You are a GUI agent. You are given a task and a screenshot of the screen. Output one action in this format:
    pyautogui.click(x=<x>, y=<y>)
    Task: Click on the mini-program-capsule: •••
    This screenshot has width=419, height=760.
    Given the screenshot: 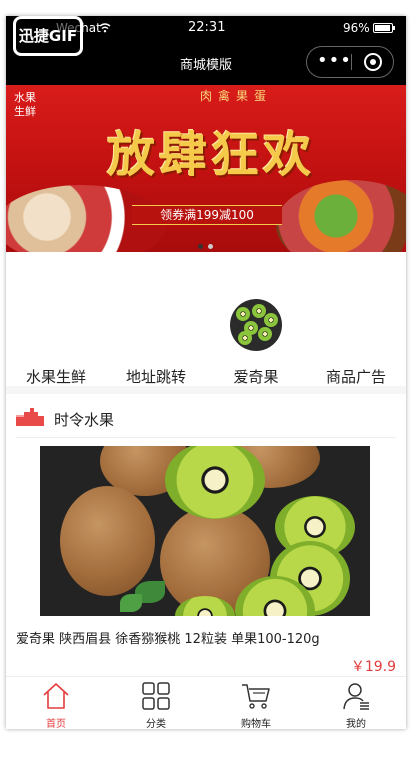 What is the action you would take?
    pyautogui.click(x=350, y=62)
    